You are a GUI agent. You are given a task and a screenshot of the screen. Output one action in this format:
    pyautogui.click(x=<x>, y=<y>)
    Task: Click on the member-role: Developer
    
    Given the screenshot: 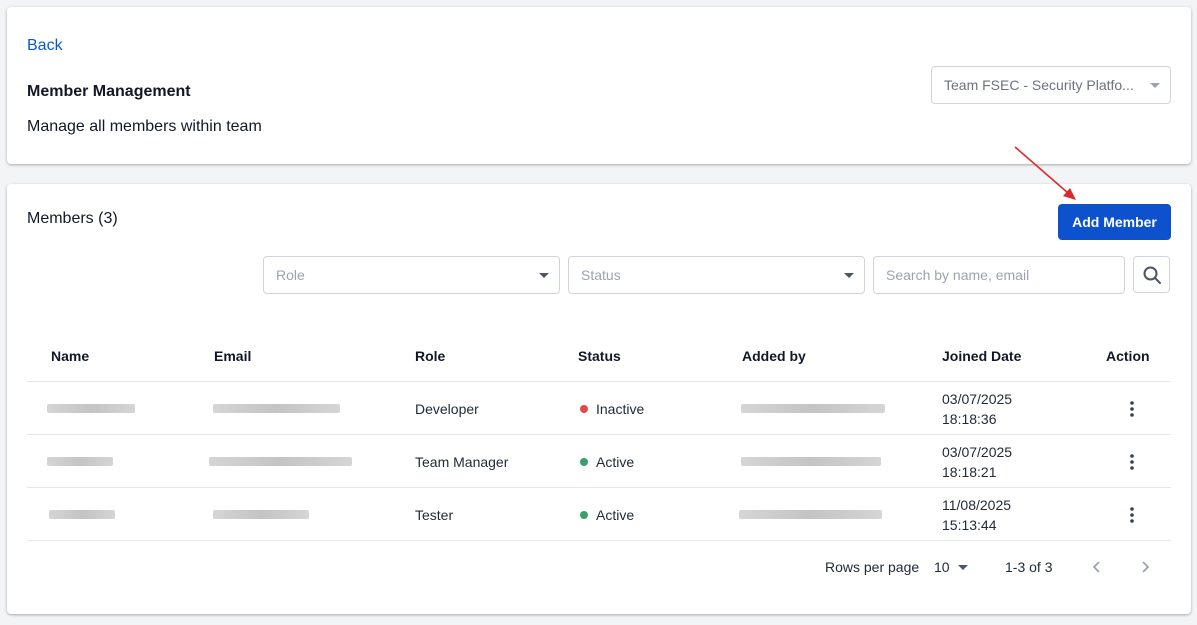 What is the action you would take?
    pyautogui.click(x=447, y=408)
    